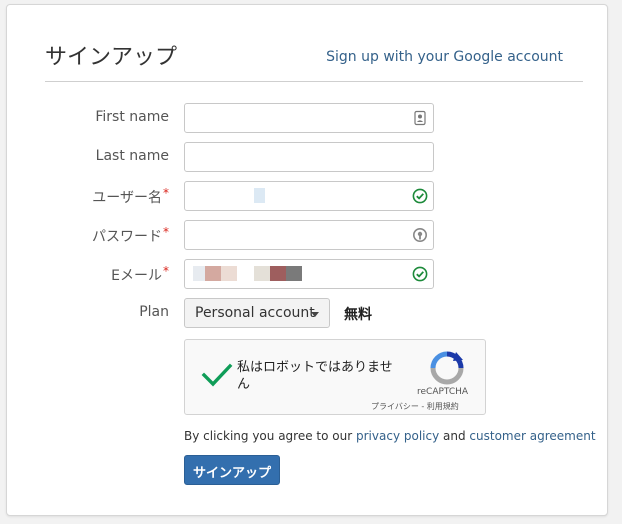 This screenshot has width=622, height=524. I want to click on last-name-label: Last name, so click(132, 156).